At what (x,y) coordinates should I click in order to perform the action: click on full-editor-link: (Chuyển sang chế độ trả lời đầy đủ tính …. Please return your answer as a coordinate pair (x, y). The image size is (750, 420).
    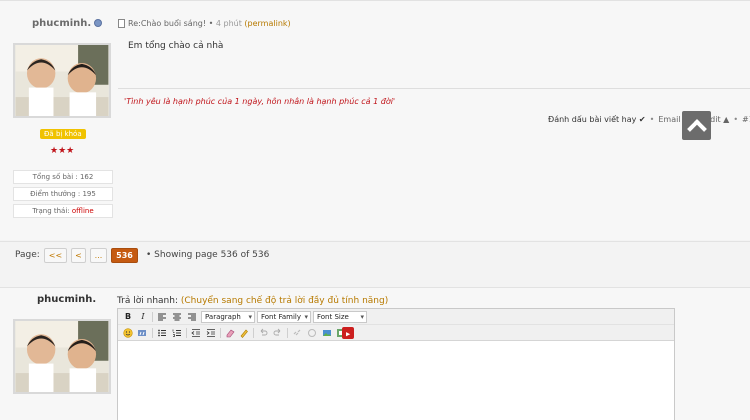
    Looking at the image, I should click on (284, 301).